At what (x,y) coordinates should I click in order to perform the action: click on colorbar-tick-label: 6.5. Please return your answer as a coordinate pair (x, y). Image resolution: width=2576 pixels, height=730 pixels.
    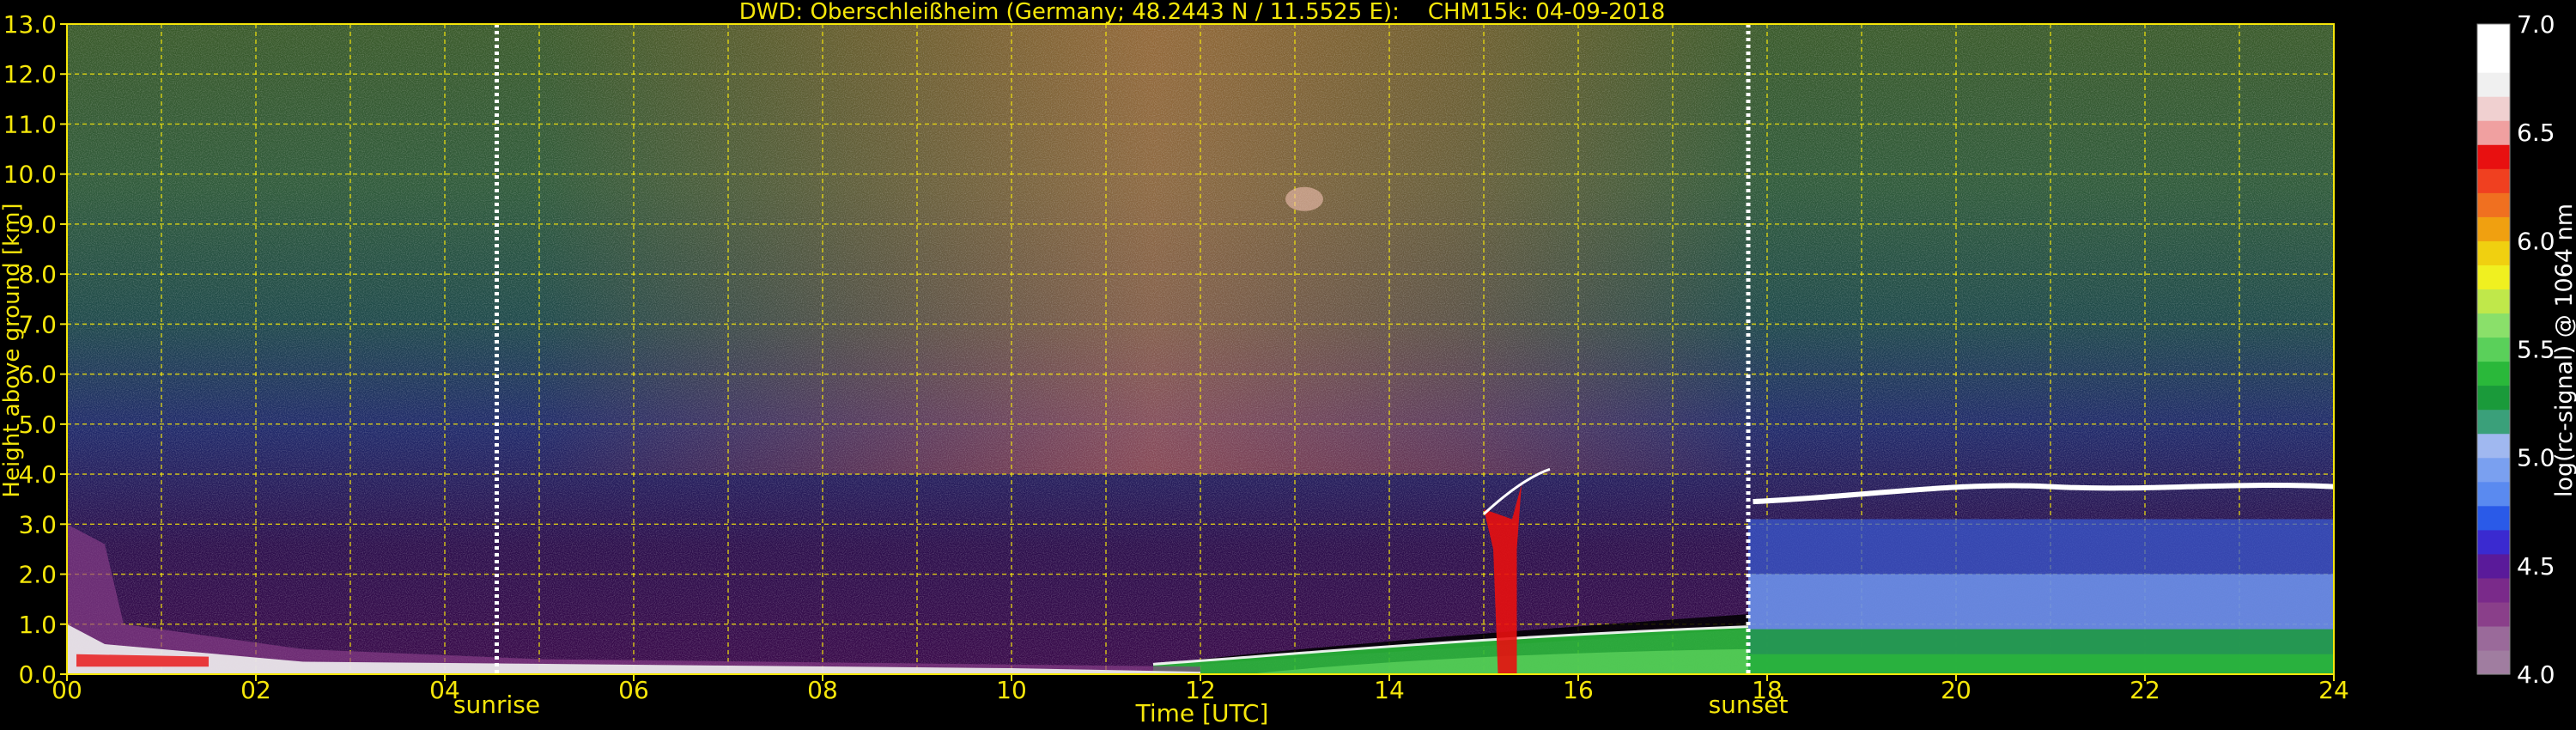
    Looking at the image, I should click on (2536, 133).